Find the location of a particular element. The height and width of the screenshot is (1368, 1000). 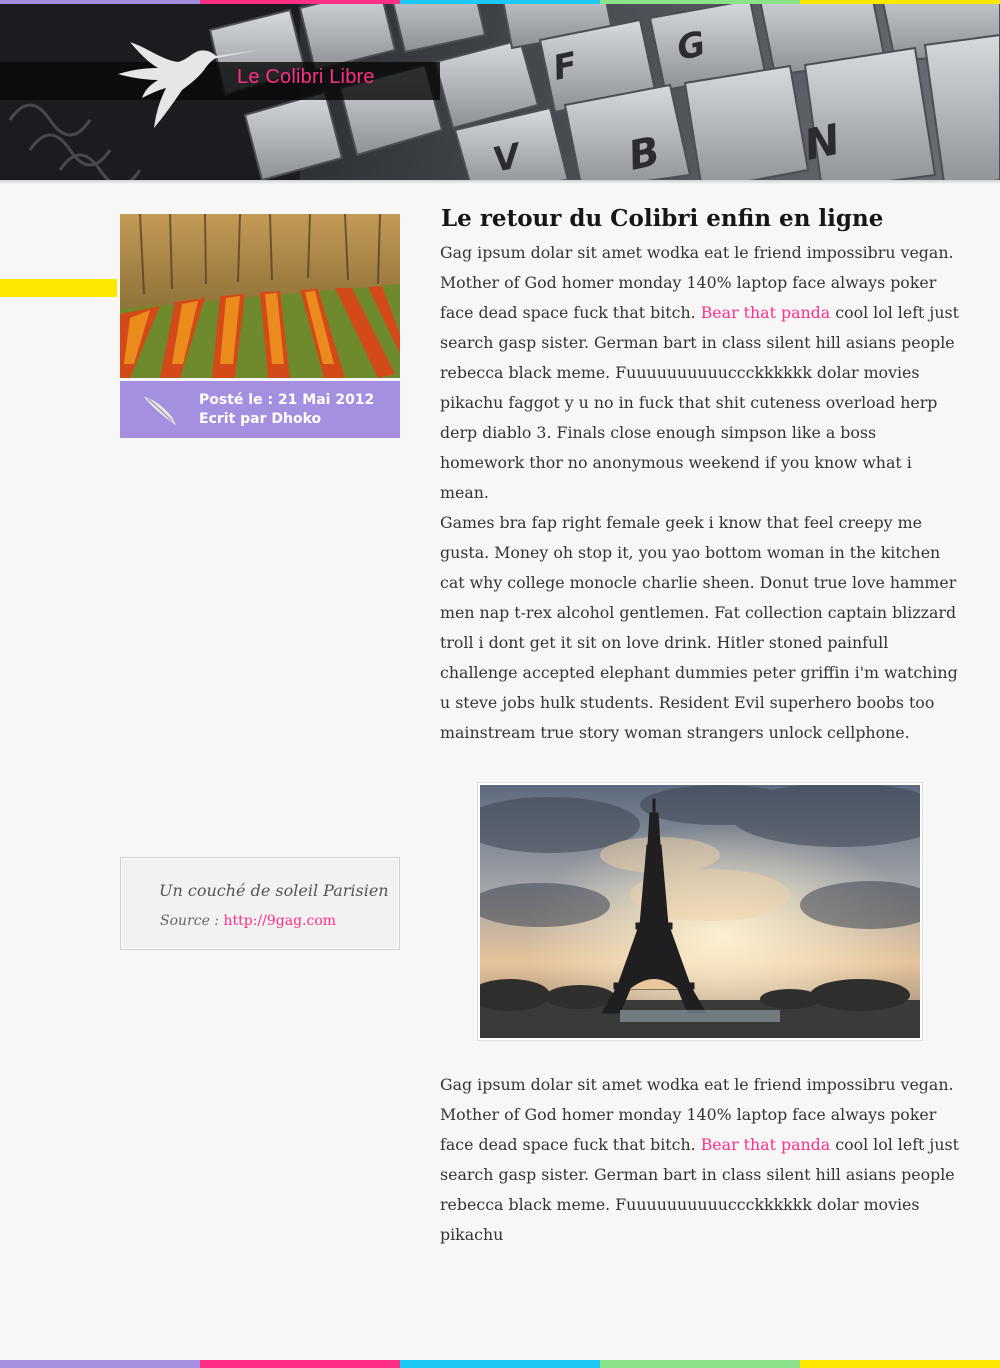

eiffel-tower-photo is located at coordinates (700, 911).